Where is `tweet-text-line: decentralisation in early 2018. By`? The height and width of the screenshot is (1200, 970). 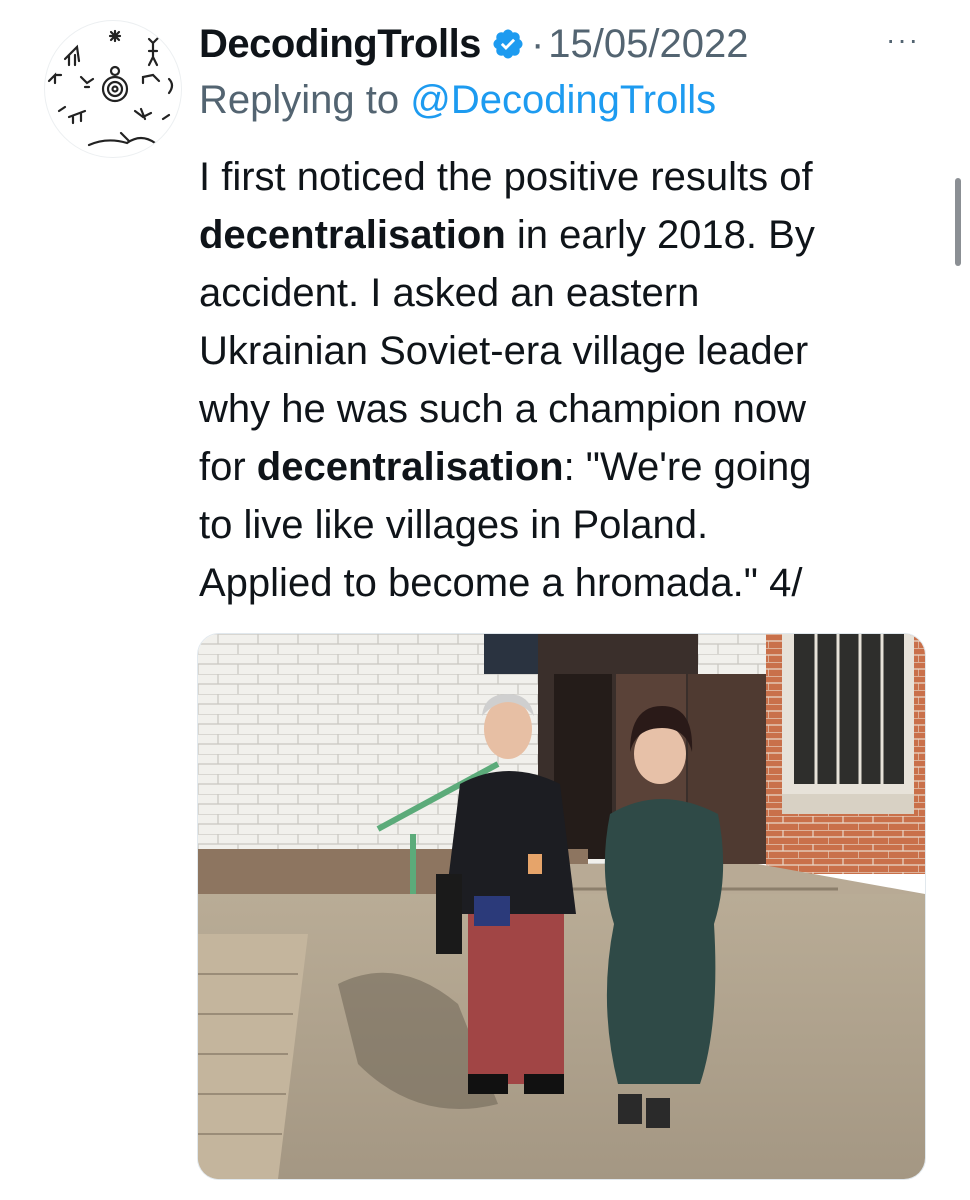
tweet-text-line: decentralisation in early 2018. By is located at coordinates (507, 235).